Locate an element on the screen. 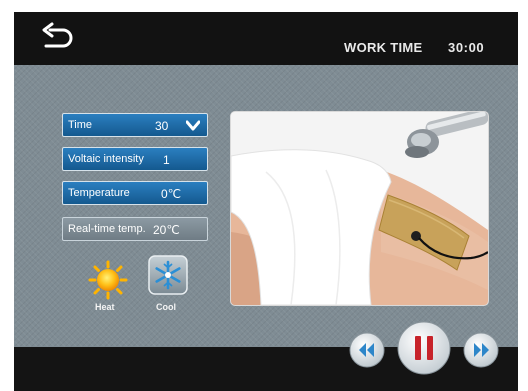  work-time-value: 30:00 is located at coordinates (466, 47).